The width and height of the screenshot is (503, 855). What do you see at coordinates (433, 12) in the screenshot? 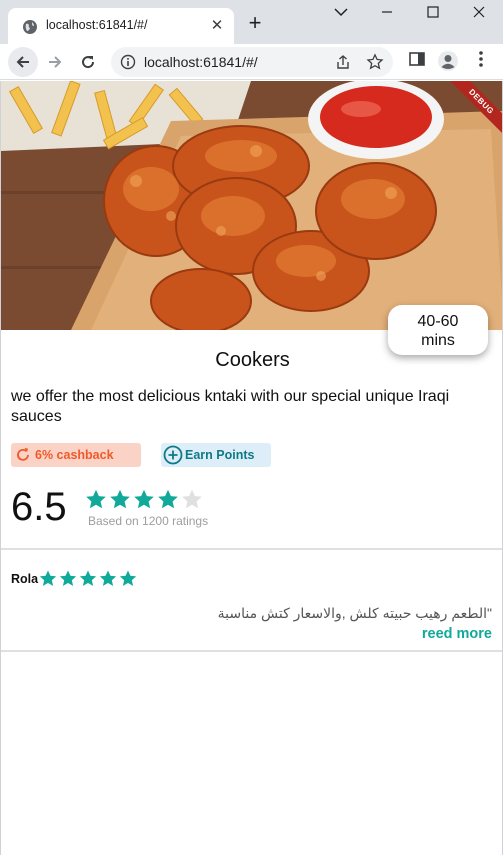
I see `restore-button` at bounding box center [433, 12].